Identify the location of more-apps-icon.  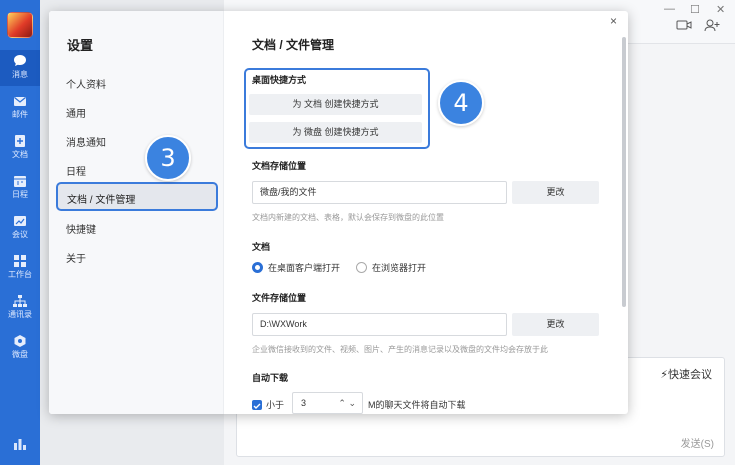
(20, 445).